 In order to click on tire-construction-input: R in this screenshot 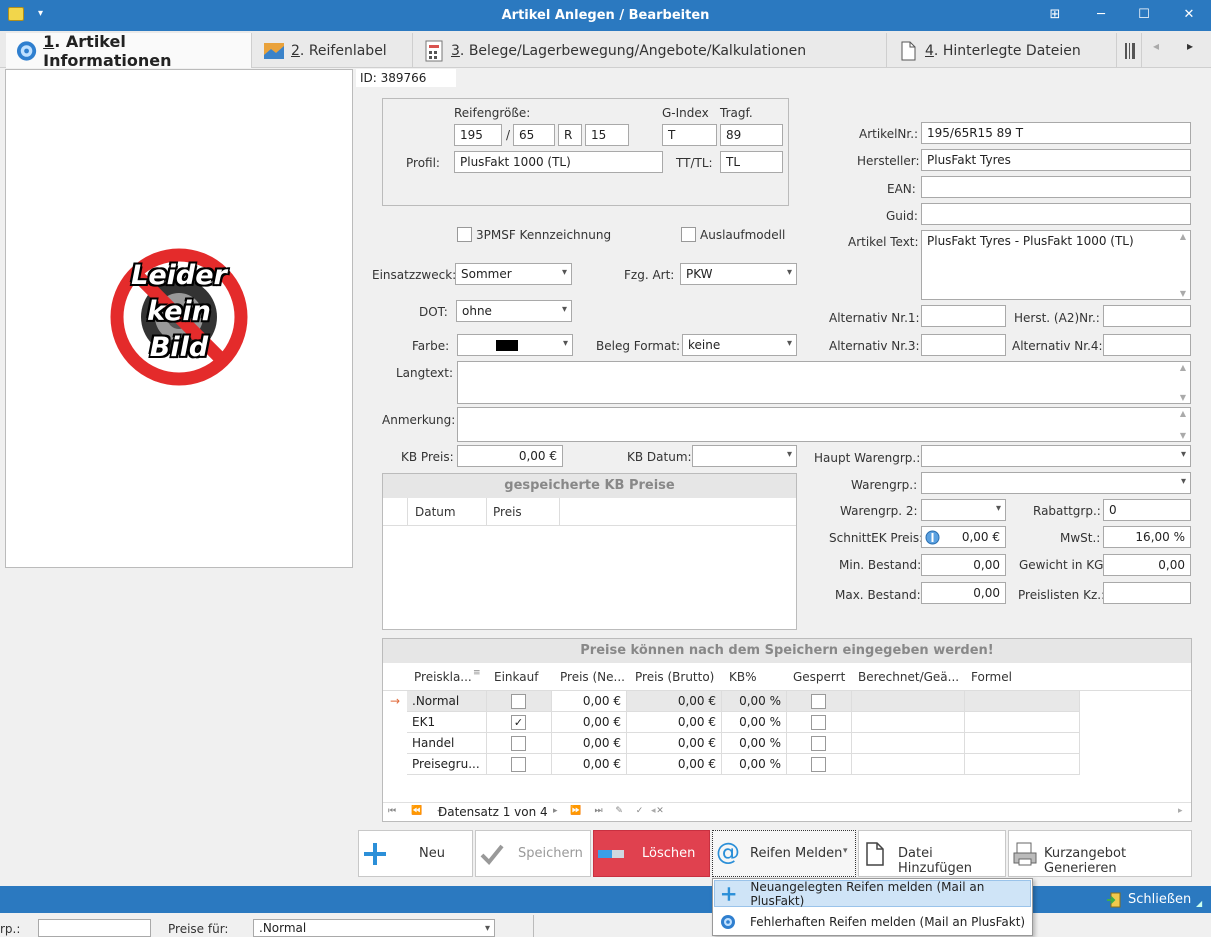, I will do `click(570, 135)`.